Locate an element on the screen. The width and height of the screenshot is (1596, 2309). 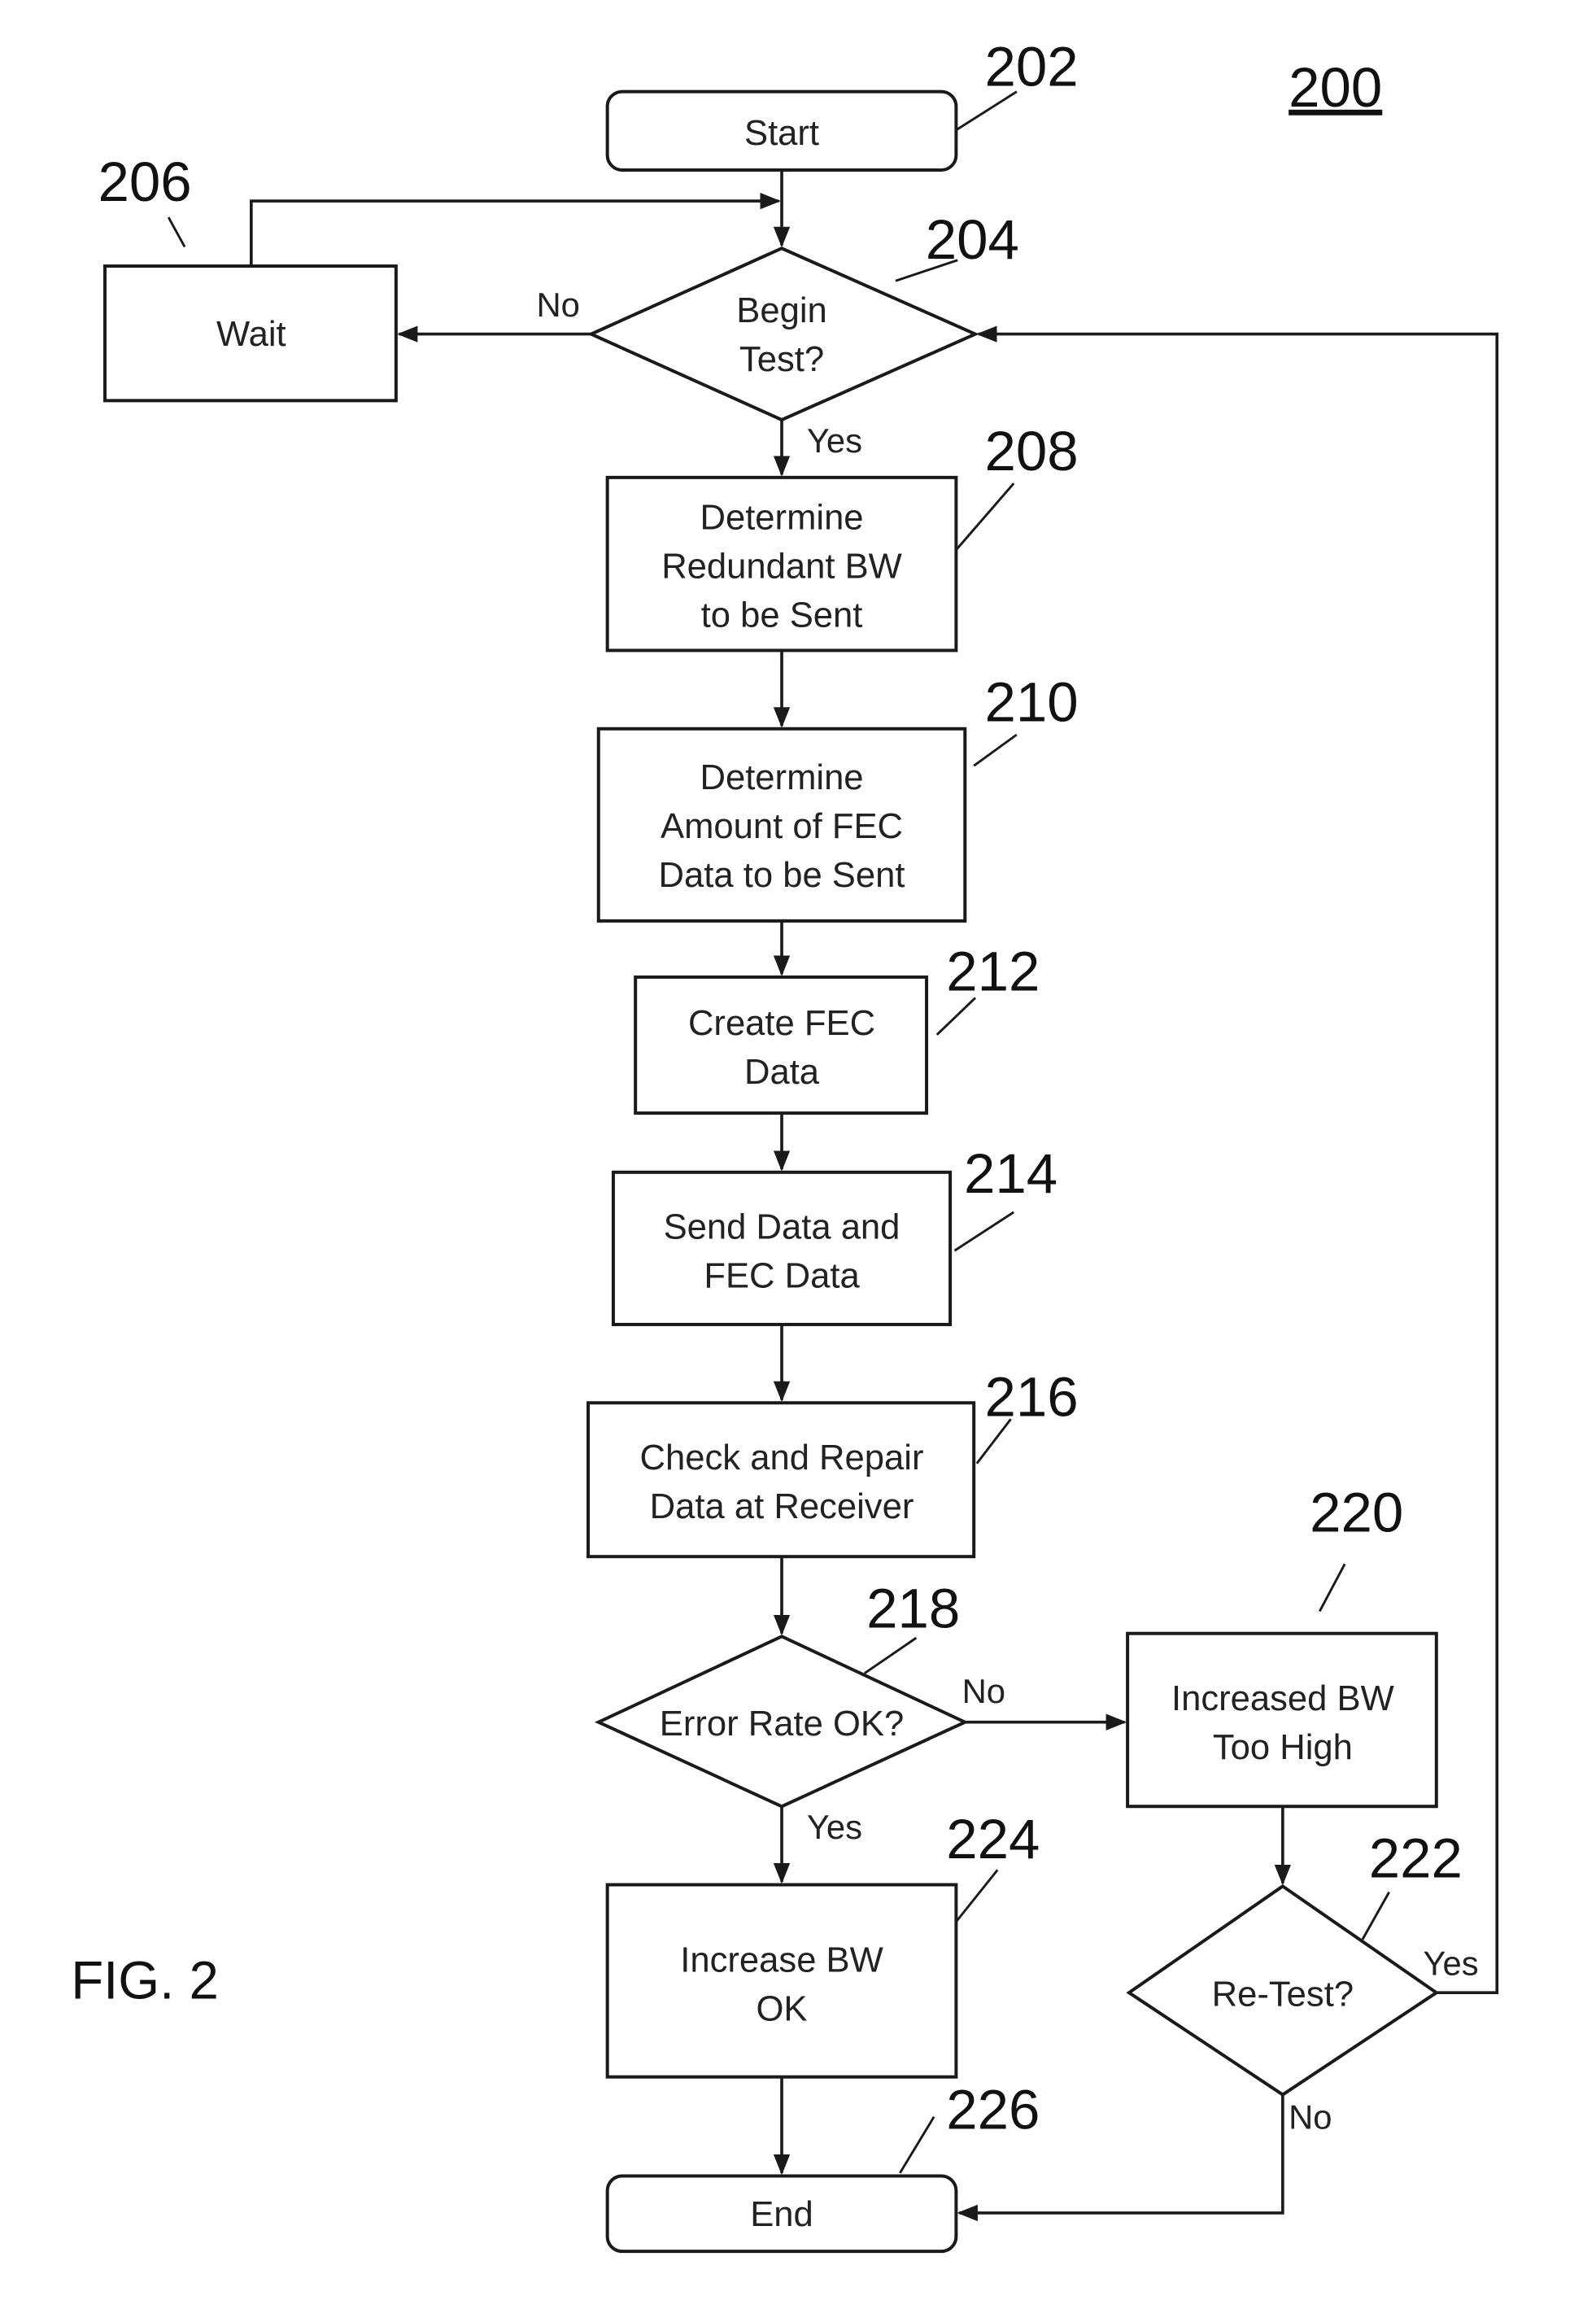
node-send-data: Send Data and FEC Data 214 is located at coordinates (834, 1234).